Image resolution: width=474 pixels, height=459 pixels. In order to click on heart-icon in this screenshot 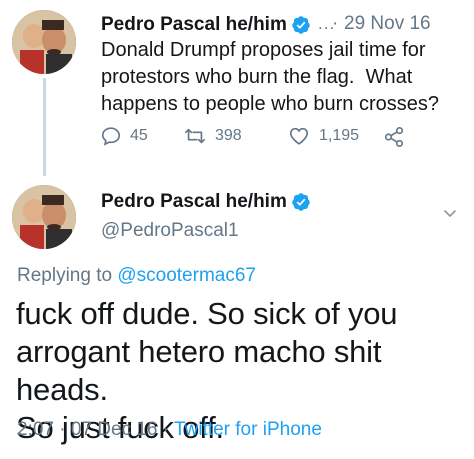, I will do `click(299, 136)`.